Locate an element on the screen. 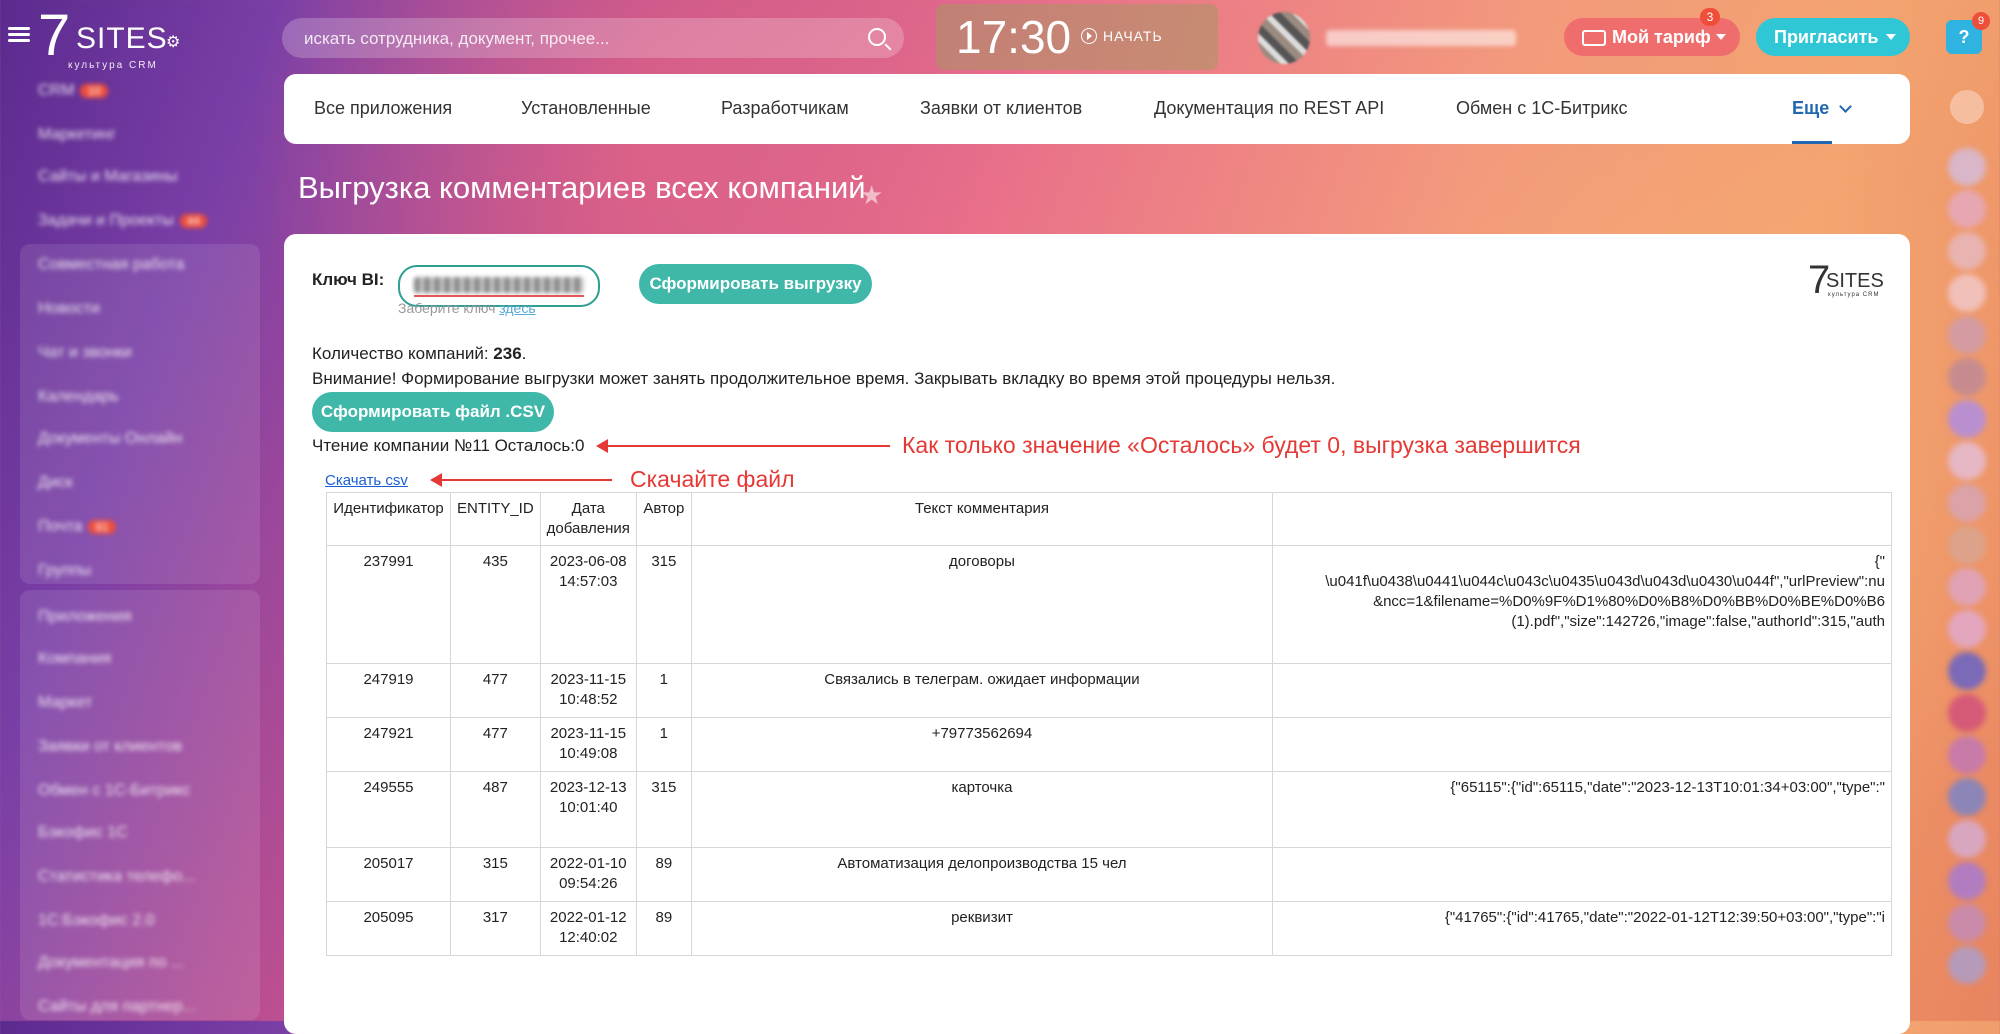 The image size is (2000, 1034). sidebar-item: Заявки от клиентов is located at coordinates (110, 750).